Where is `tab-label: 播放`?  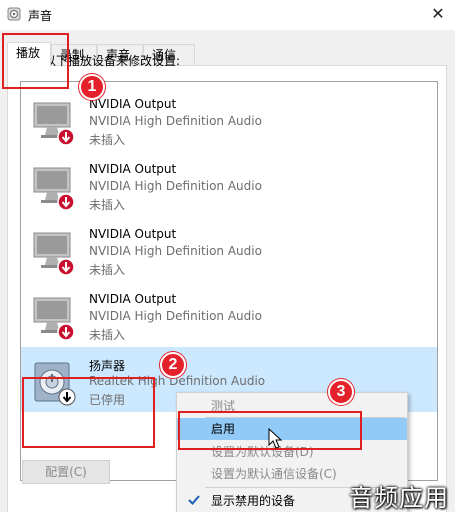 tab-label: 播放 is located at coordinates (28, 53).